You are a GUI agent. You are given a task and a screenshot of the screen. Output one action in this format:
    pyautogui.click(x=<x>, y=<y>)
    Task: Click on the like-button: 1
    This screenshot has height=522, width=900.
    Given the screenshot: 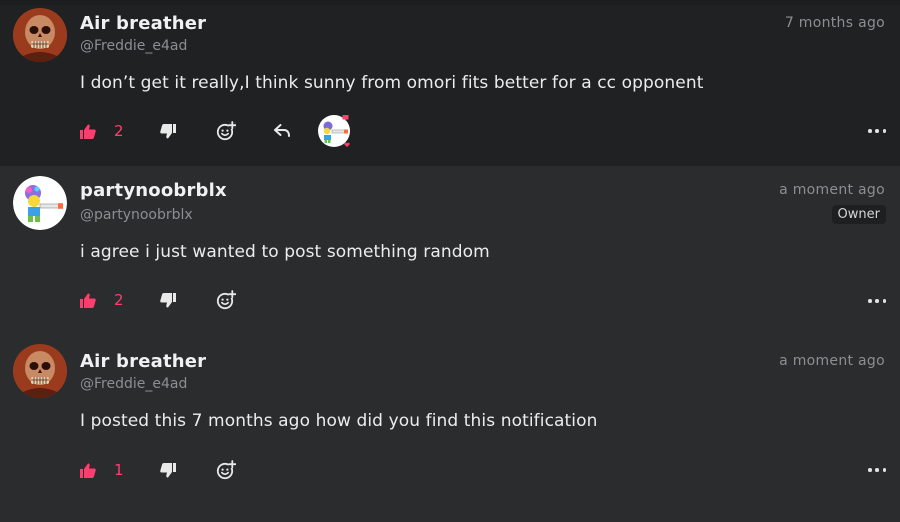 What is the action you would take?
    pyautogui.click(x=120, y=470)
    